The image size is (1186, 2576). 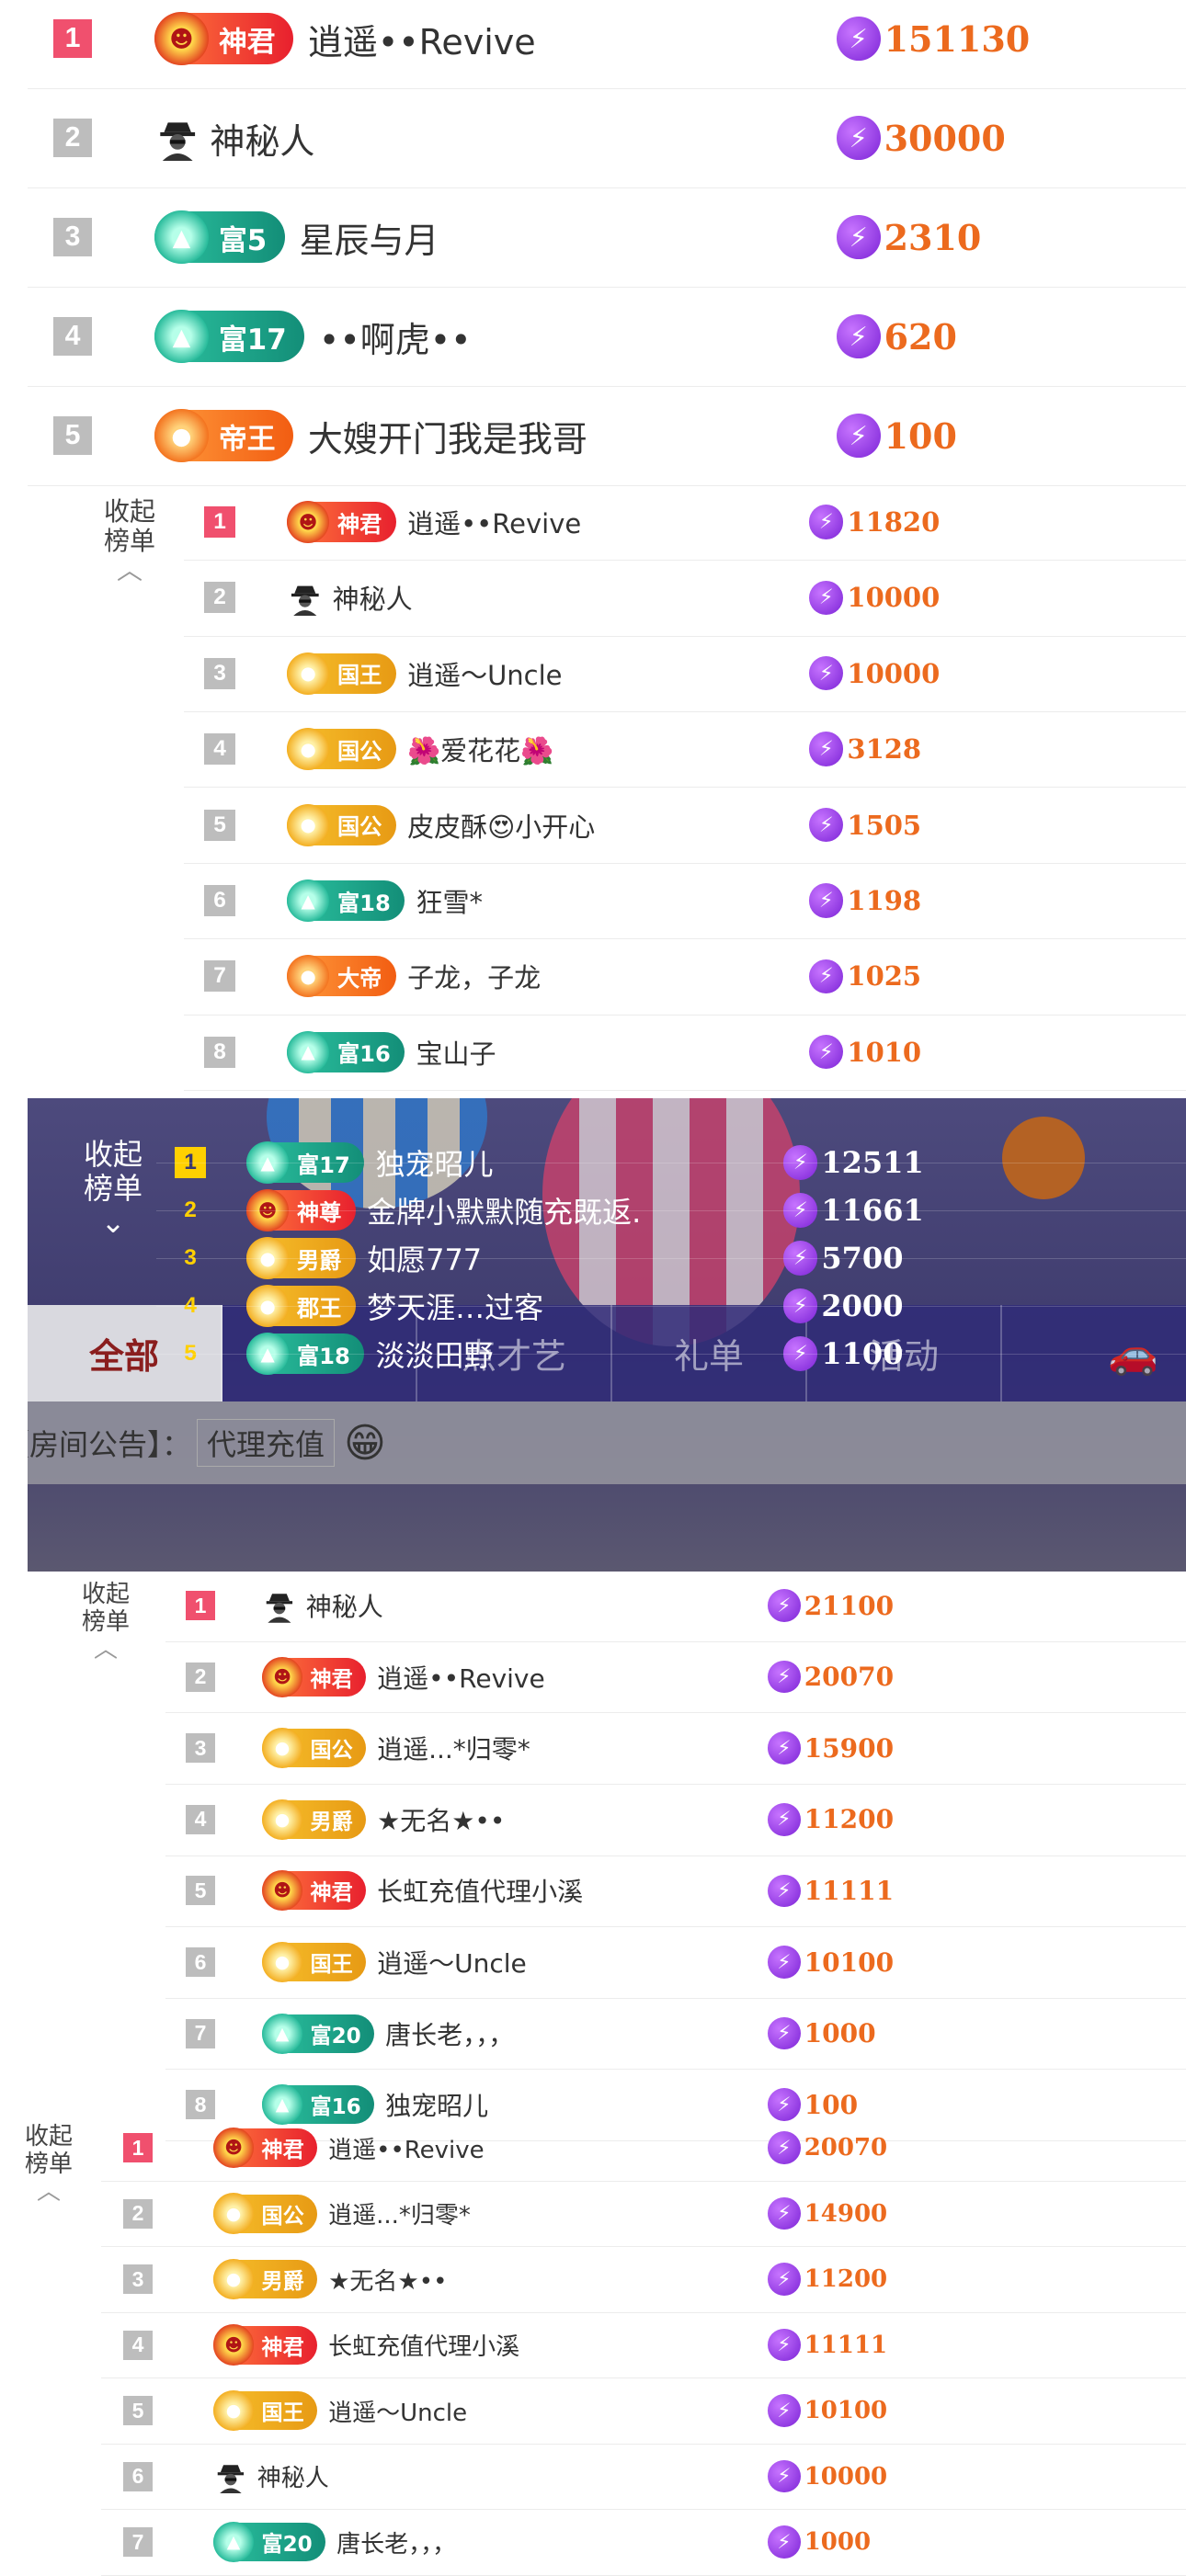 What do you see at coordinates (690, 673) in the screenshot?
I see `leaderboard-row: 3 ● 国王 逍遥～Uncle` at bounding box center [690, 673].